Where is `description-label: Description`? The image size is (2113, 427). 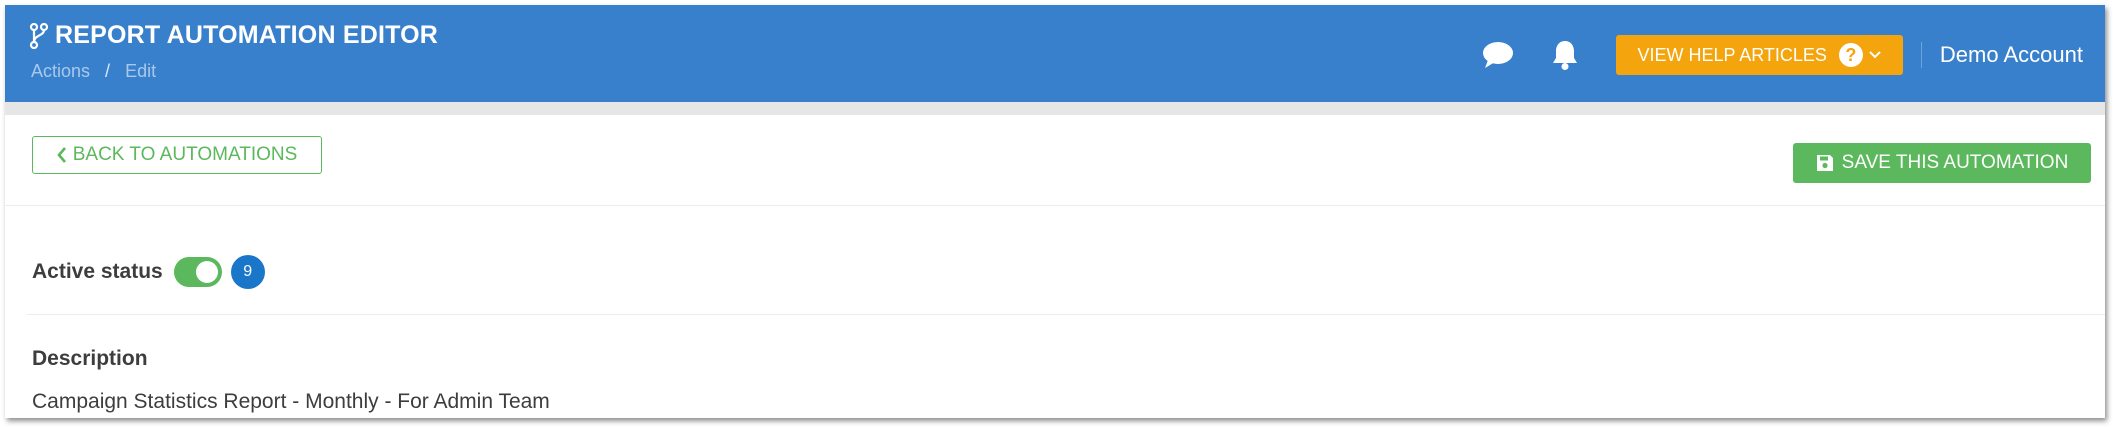
description-label: Description is located at coordinates (90, 358).